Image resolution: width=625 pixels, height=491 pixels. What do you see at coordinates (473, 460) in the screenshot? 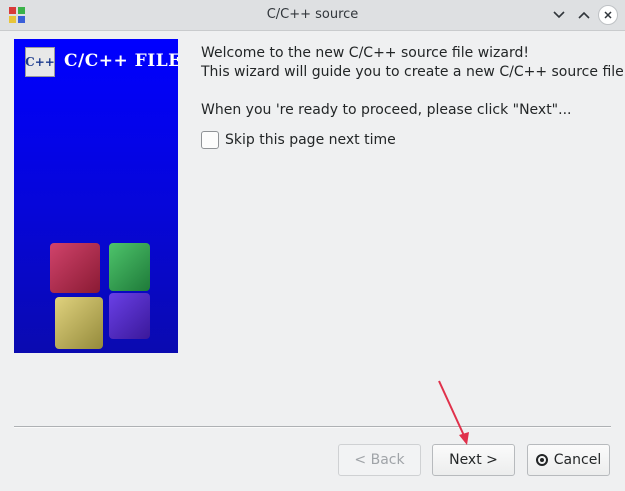
I see `next-button: Next >` at bounding box center [473, 460].